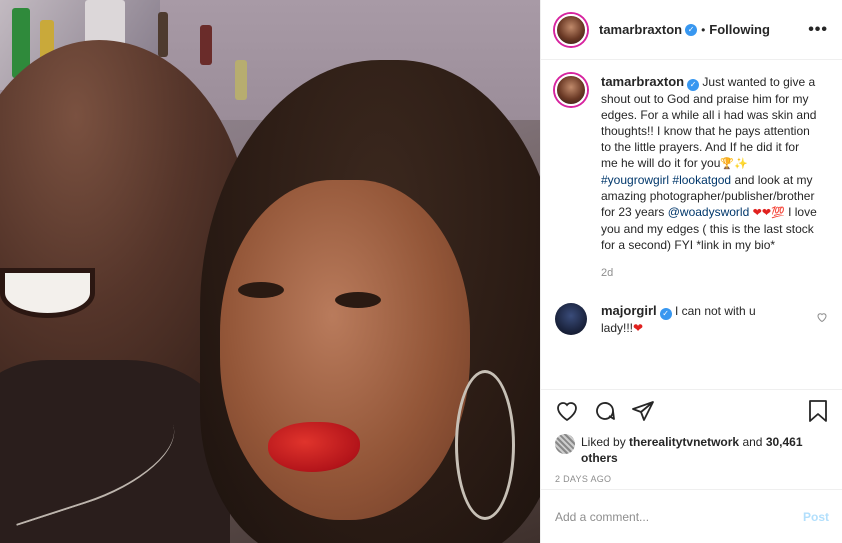  I want to click on post-header: tamarbraxton ✓ • Following •••, so click(691, 30).